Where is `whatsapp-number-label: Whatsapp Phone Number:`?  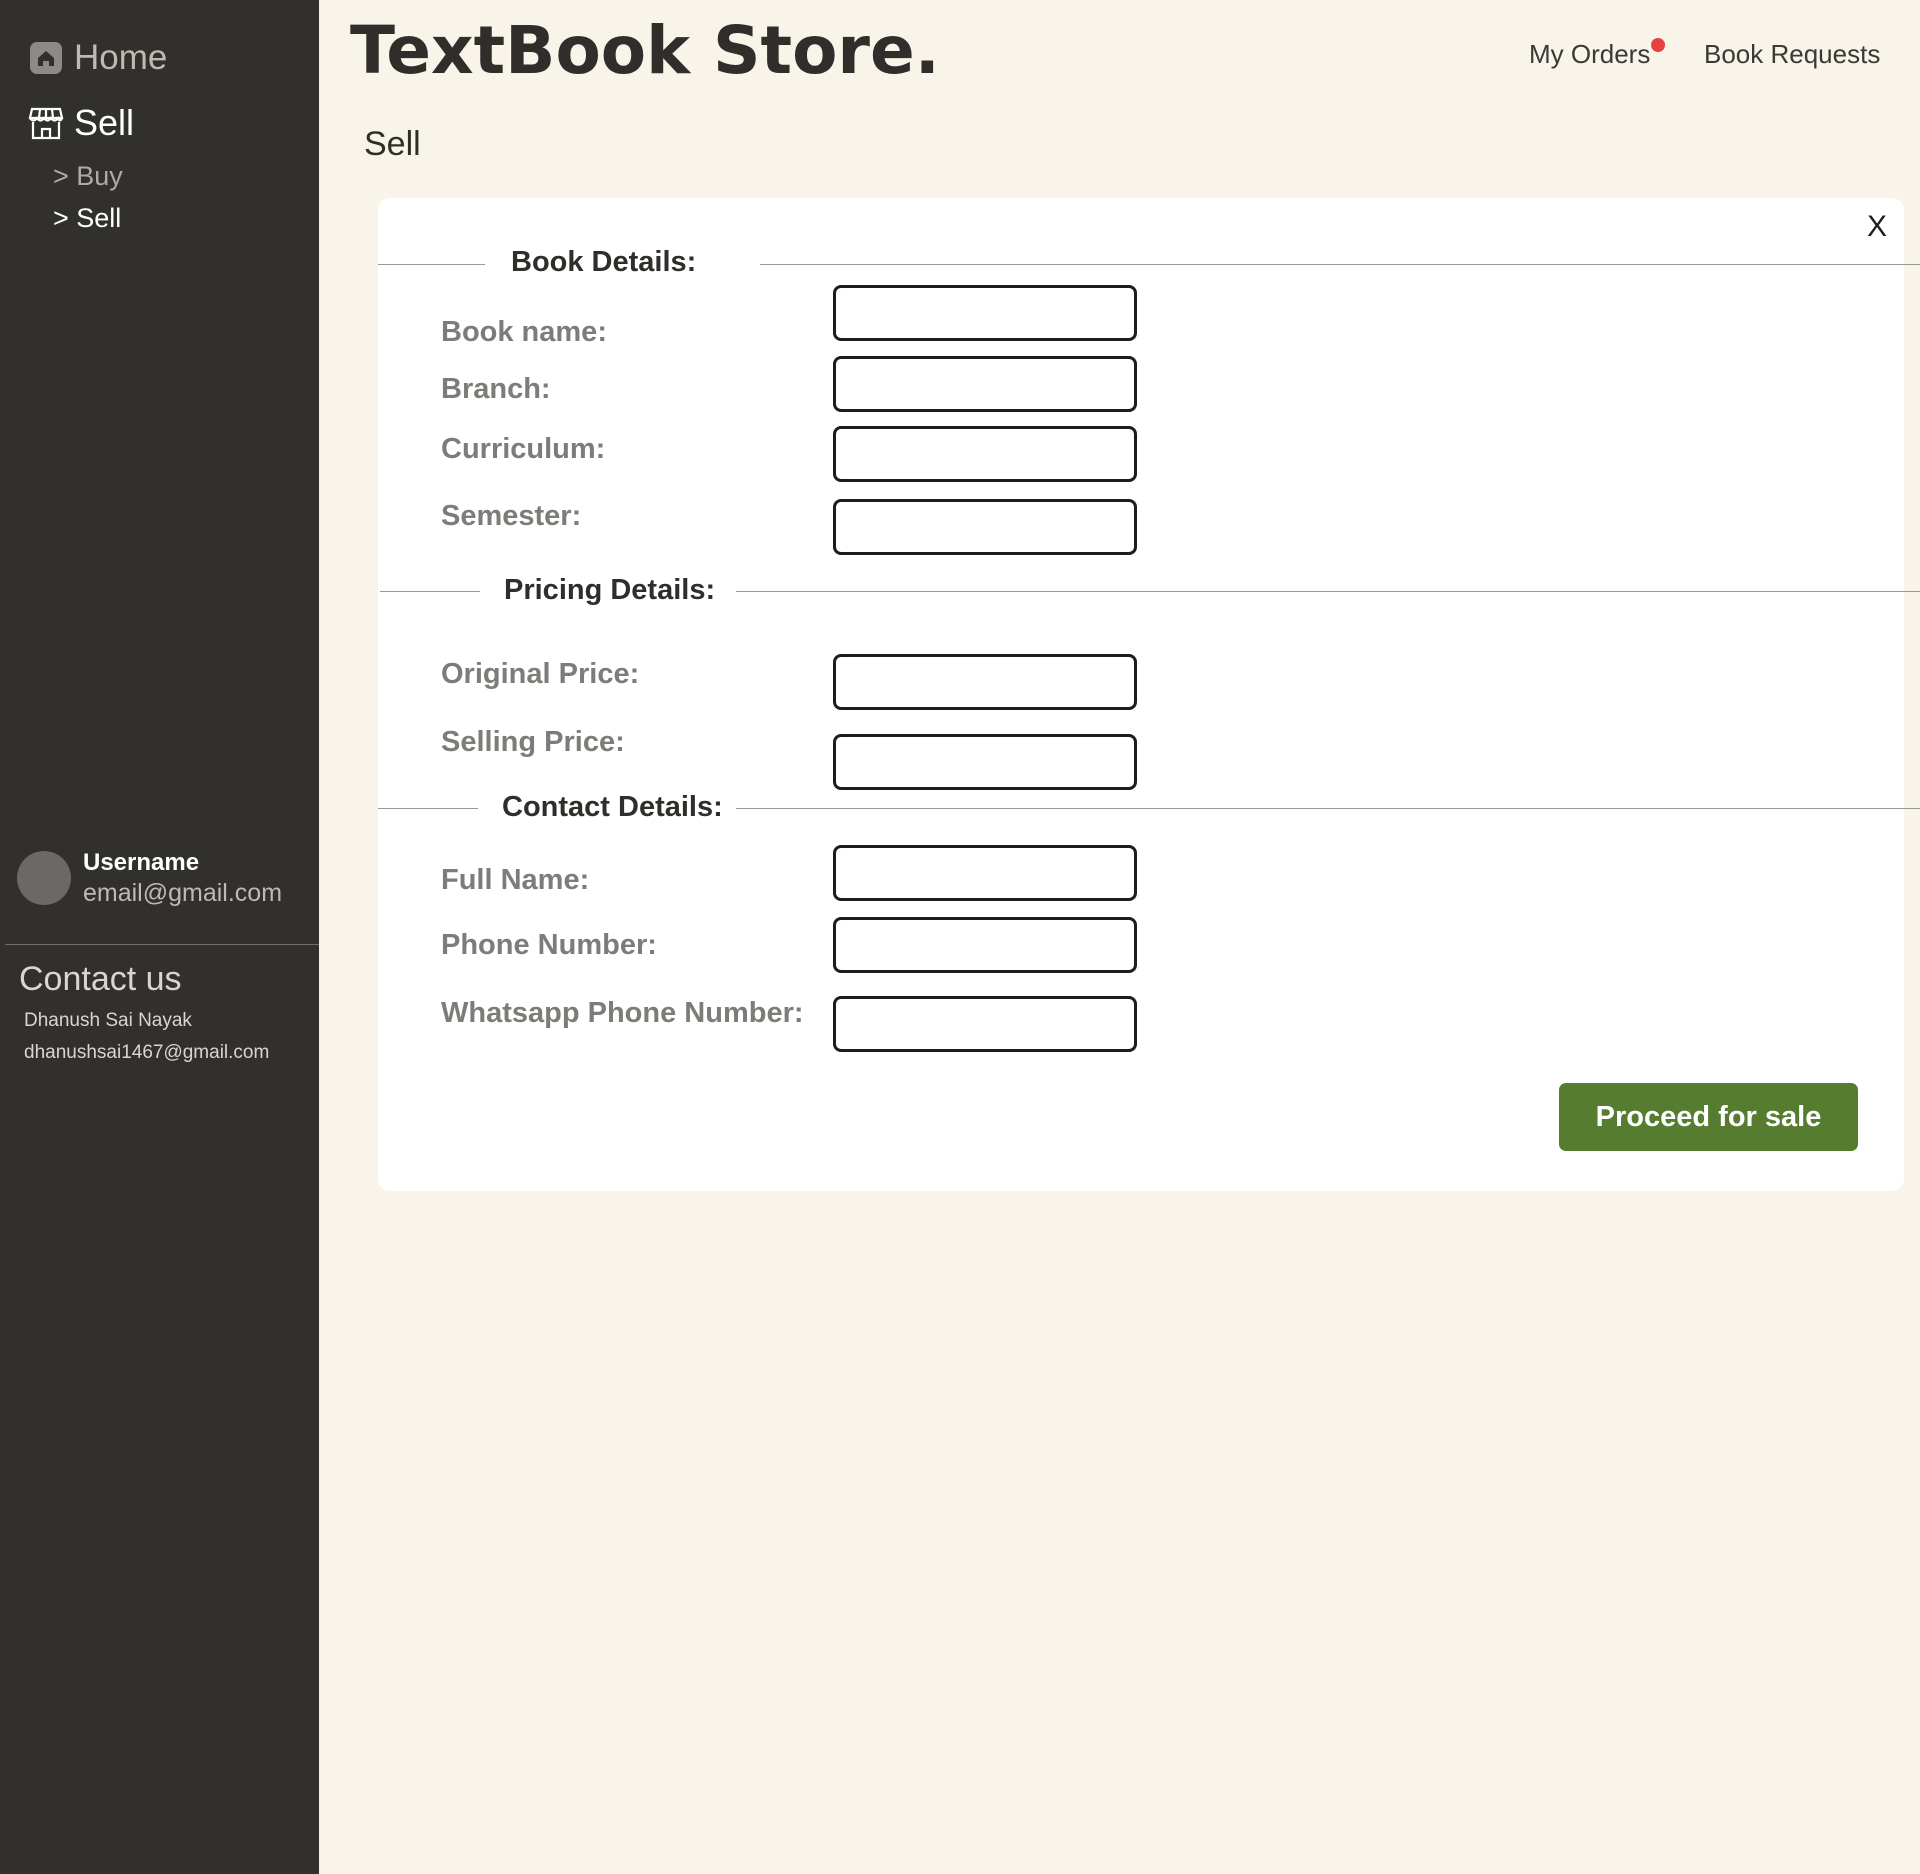 whatsapp-number-label: Whatsapp Phone Number: is located at coordinates (622, 1013).